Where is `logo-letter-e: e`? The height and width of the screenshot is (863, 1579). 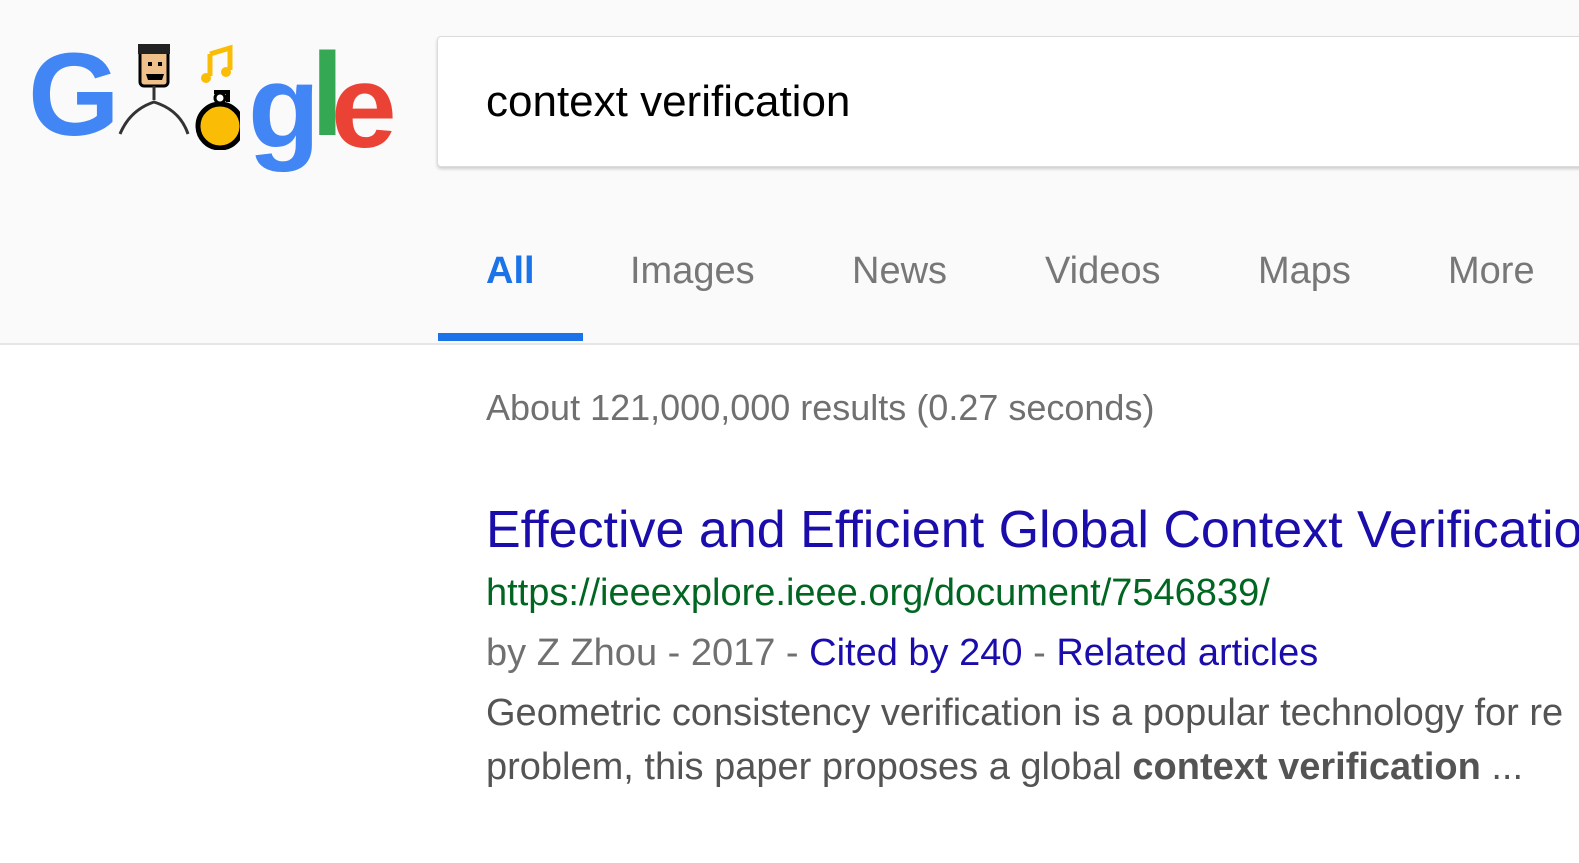 logo-letter-e: e is located at coordinates (364, 107).